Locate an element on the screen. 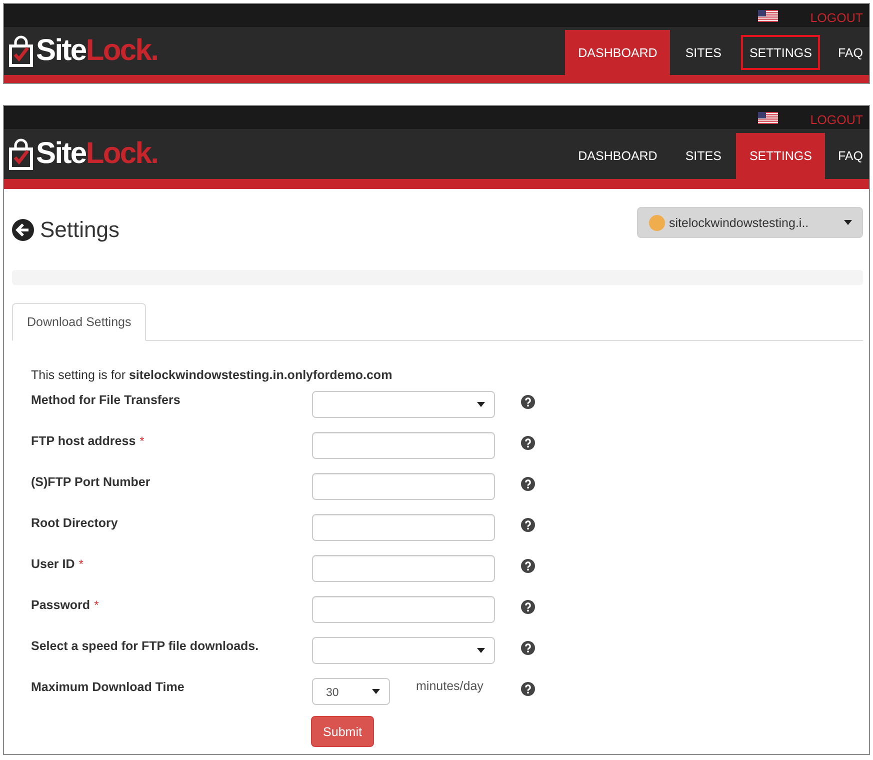 This screenshot has height=760, width=873. tab: Download Settings is located at coordinates (79, 322).